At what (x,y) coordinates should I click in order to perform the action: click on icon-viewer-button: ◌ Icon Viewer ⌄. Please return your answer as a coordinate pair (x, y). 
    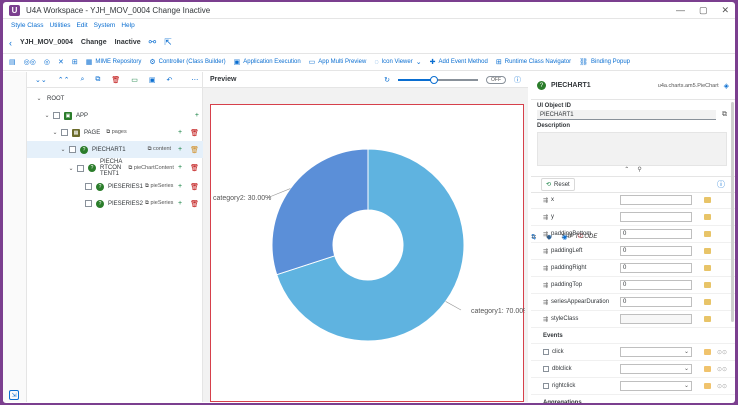
    Looking at the image, I should click on (397, 62).